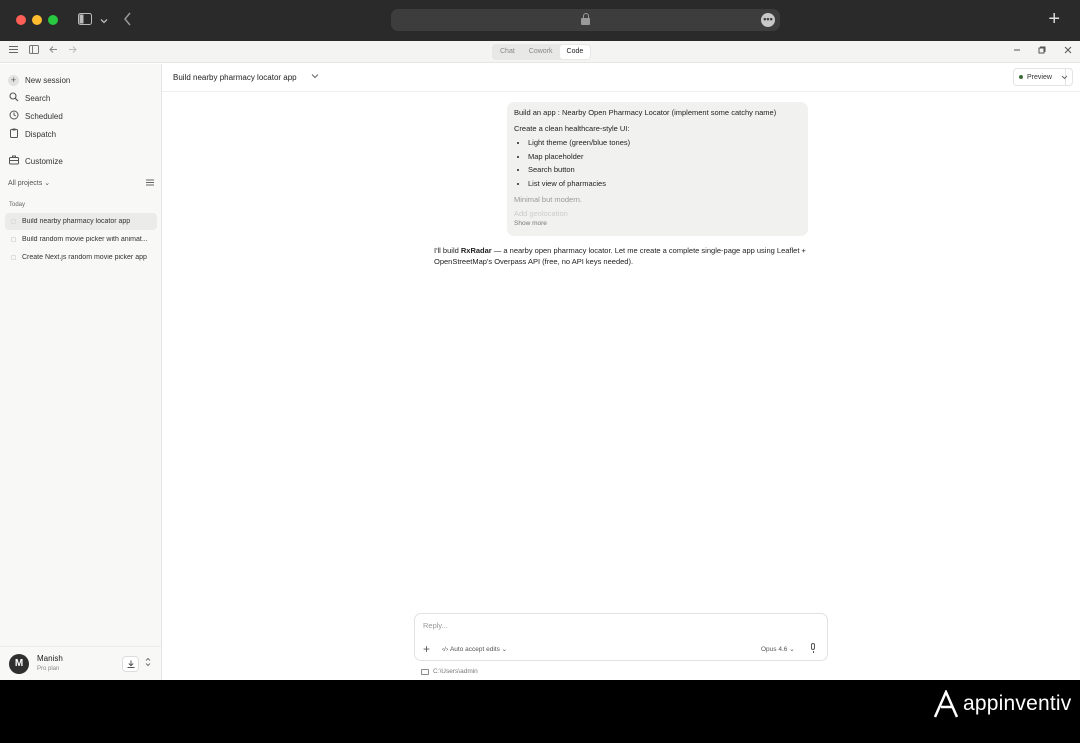  Describe the element at coordinates (1054, 19) in the screenshot. I see `new-tab-button: +` at that location.